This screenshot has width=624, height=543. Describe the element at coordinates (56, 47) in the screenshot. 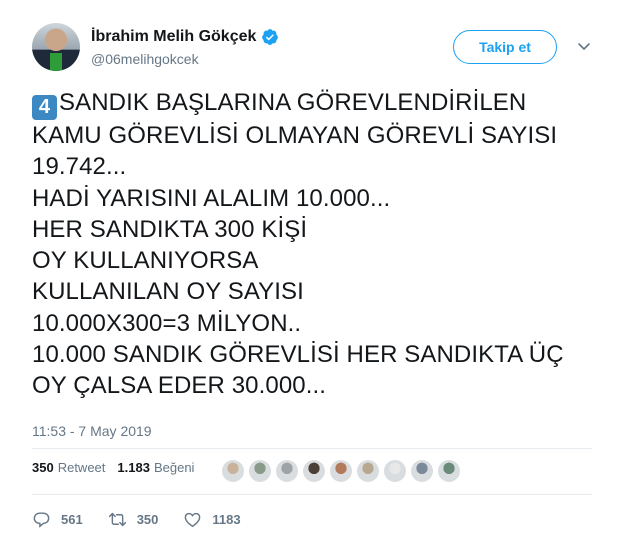

I see `avatar` at that location.